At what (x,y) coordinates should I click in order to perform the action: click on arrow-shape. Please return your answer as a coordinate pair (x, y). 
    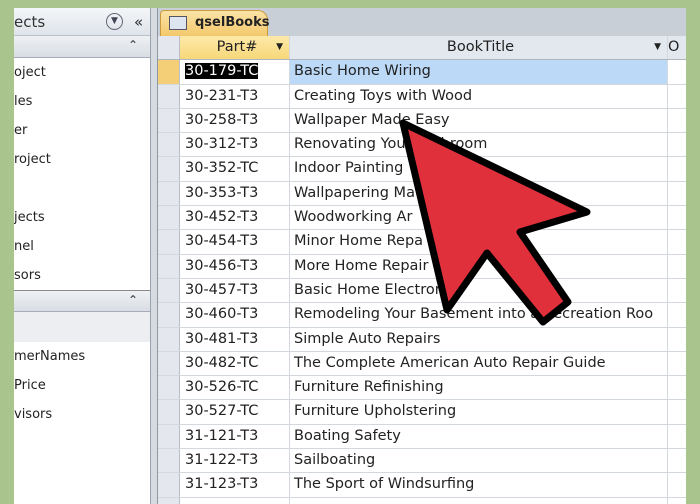
    Looking at the image, I should click on (495, 222).